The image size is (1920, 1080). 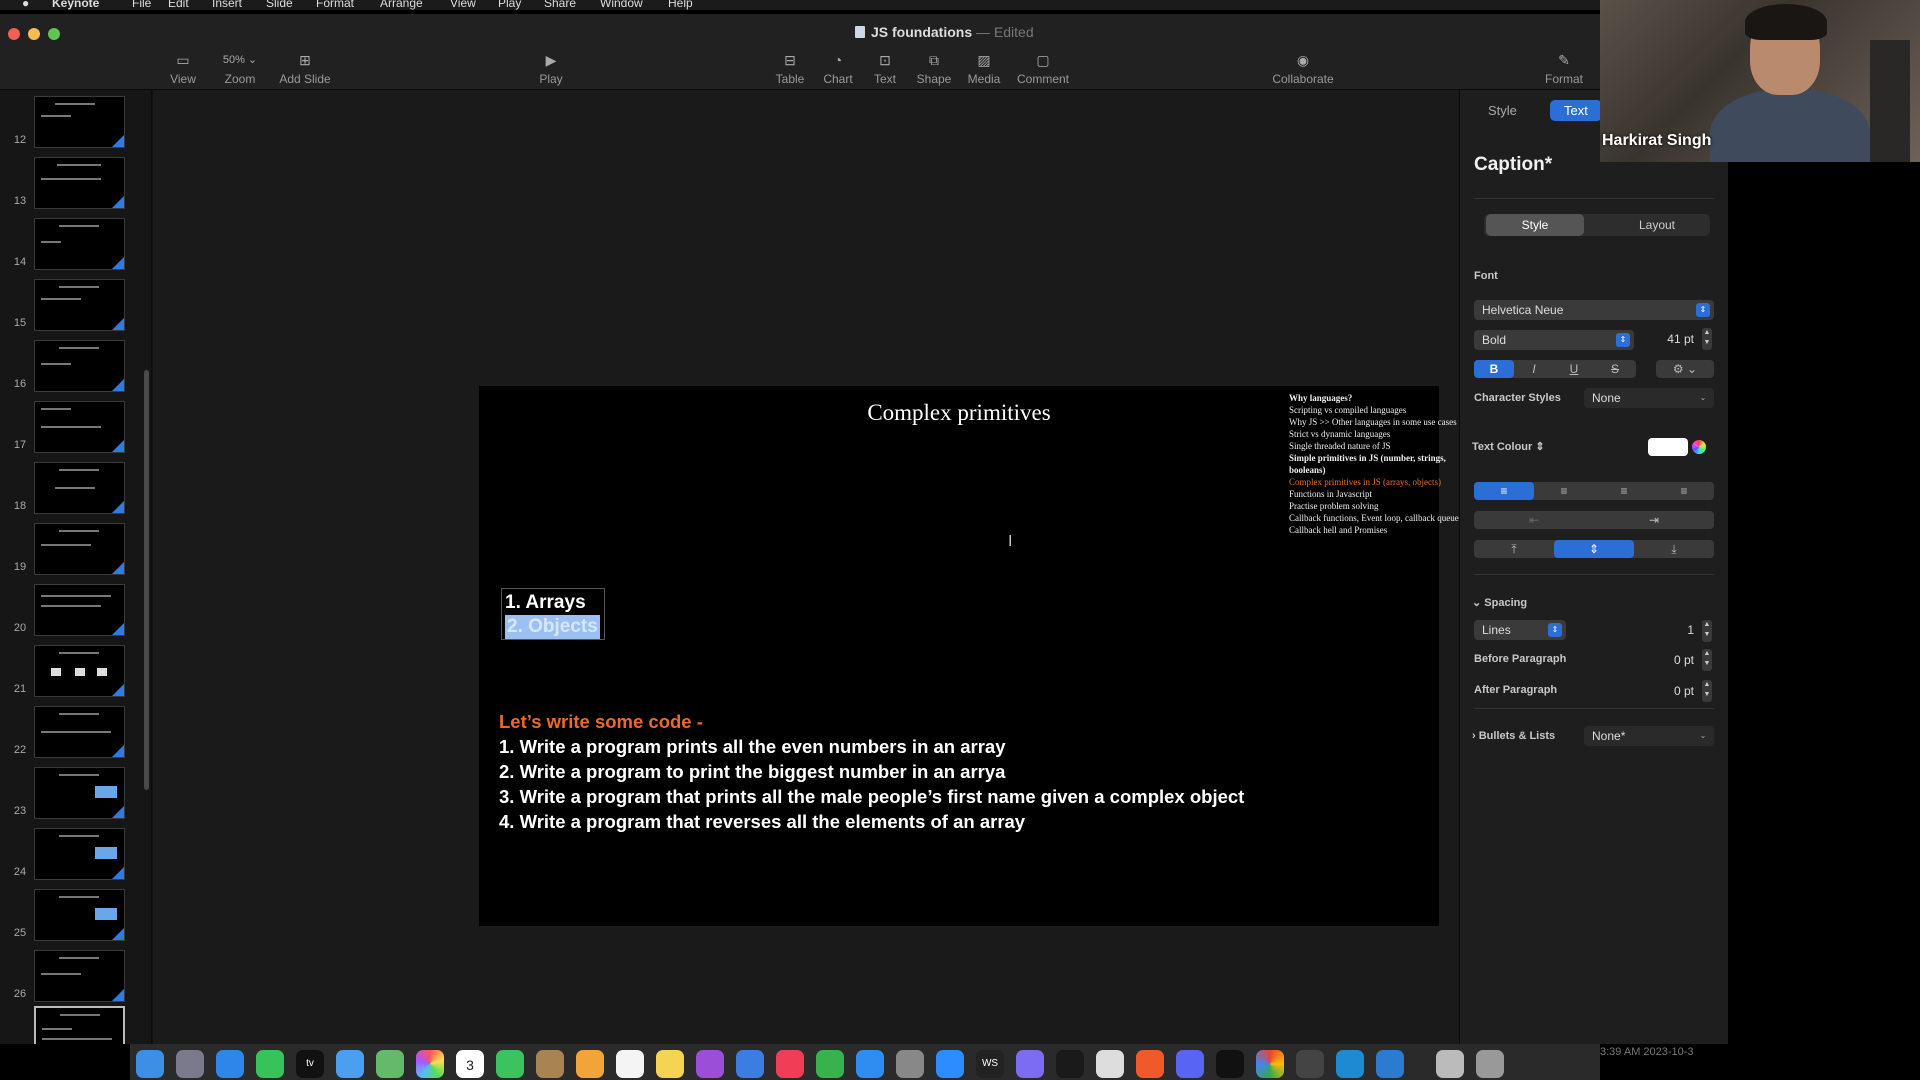 What do you see at coordinates (70, 119) in the screenshot?
I see `slide-thumbnail-12: 12` at bounding box center [70, 119].